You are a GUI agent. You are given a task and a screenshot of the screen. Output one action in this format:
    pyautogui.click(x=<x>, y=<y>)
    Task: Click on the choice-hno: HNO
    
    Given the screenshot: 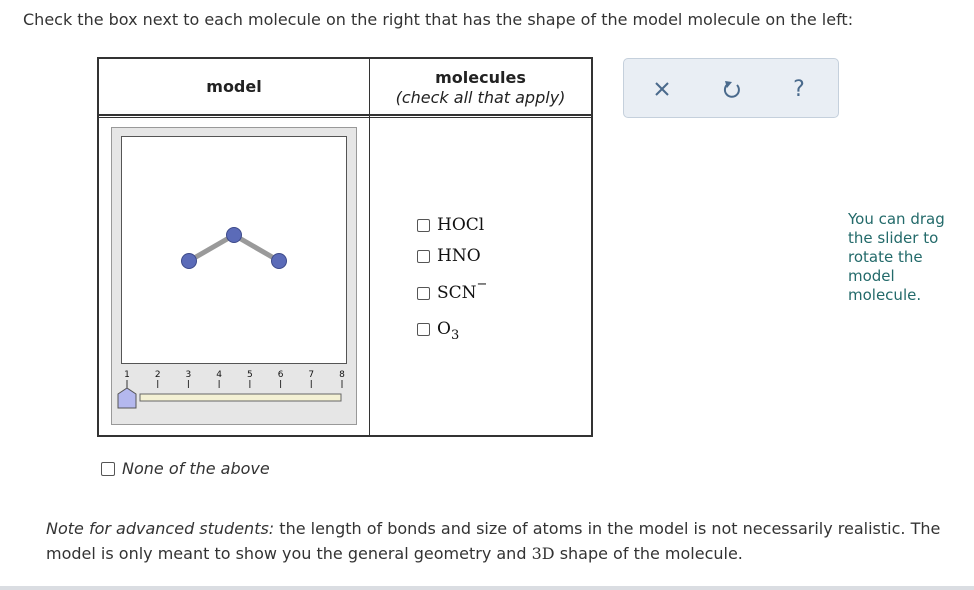 What is the action you would take?
    pyautogui.click(x=449, y=256)
    